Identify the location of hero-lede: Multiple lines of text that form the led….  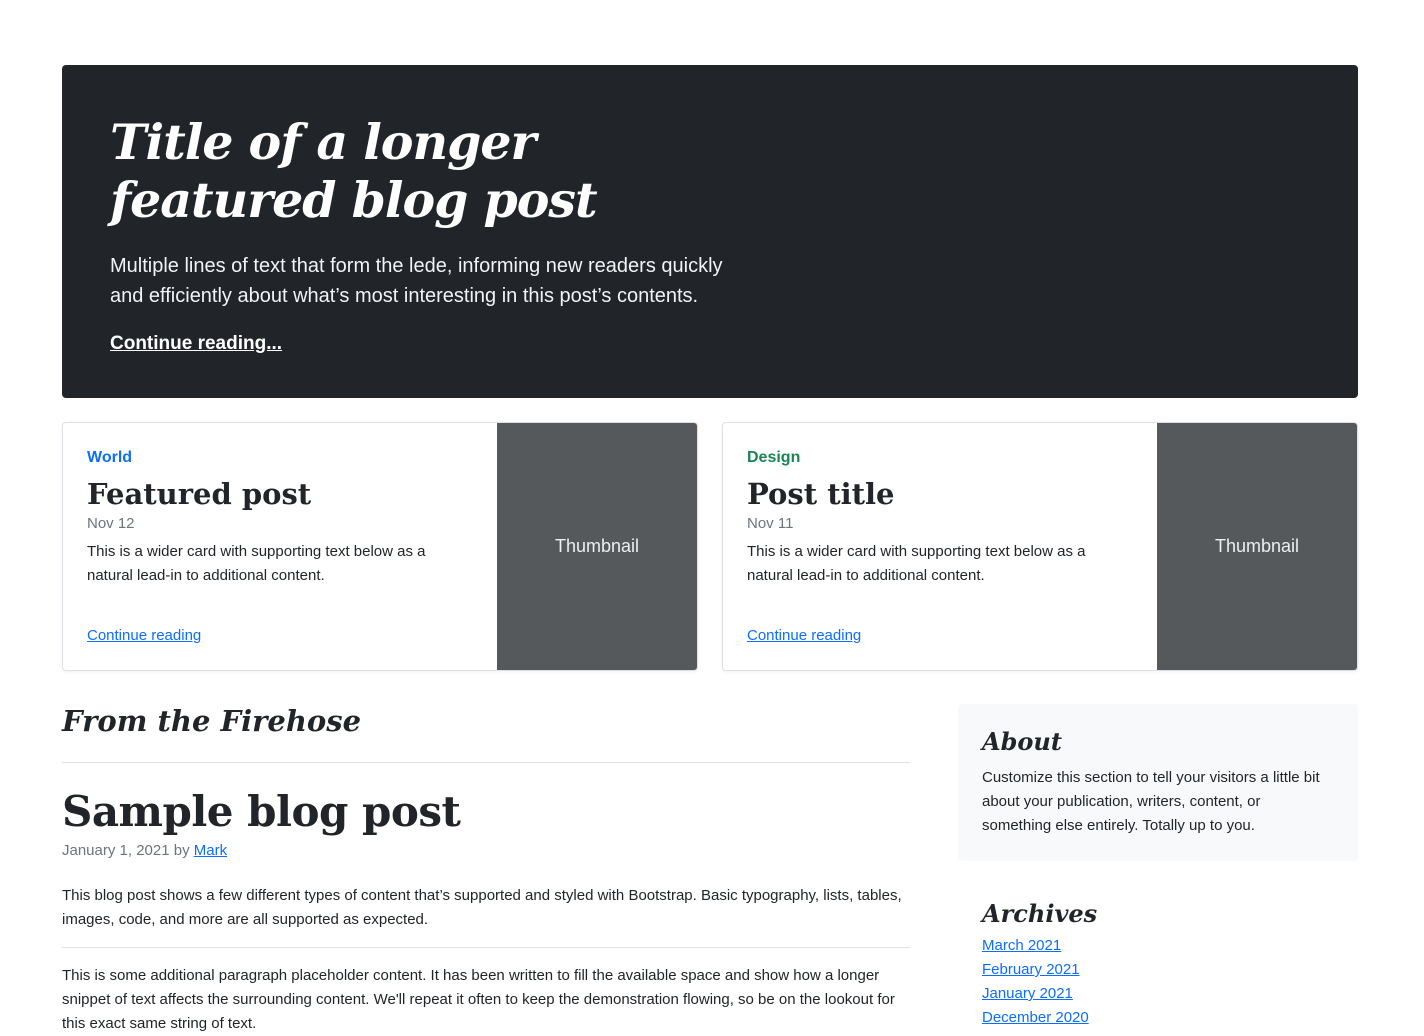
(416, 281).